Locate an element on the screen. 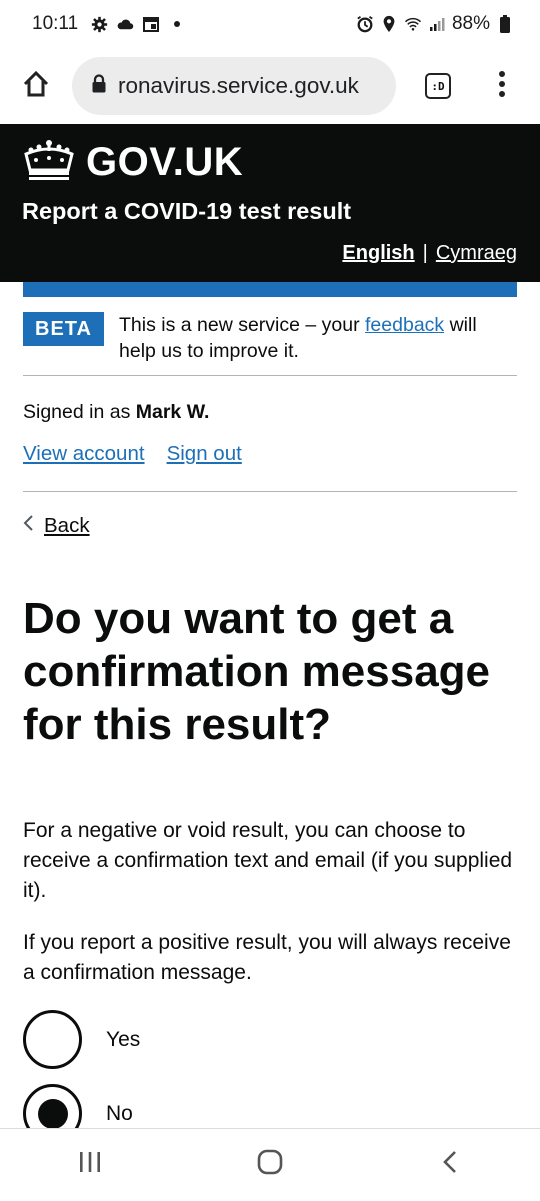 Image resolution: width=540 pixels, height=1201 pixels. home-icon is located at coordinates (36, 86).